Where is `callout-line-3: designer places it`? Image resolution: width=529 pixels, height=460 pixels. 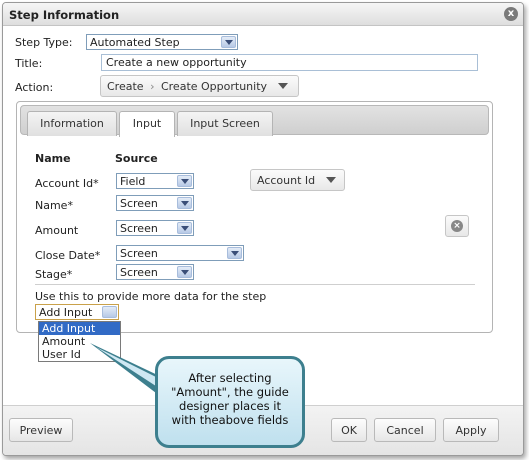 callout-line-3: designer places it is located at coordinates (230, 406).